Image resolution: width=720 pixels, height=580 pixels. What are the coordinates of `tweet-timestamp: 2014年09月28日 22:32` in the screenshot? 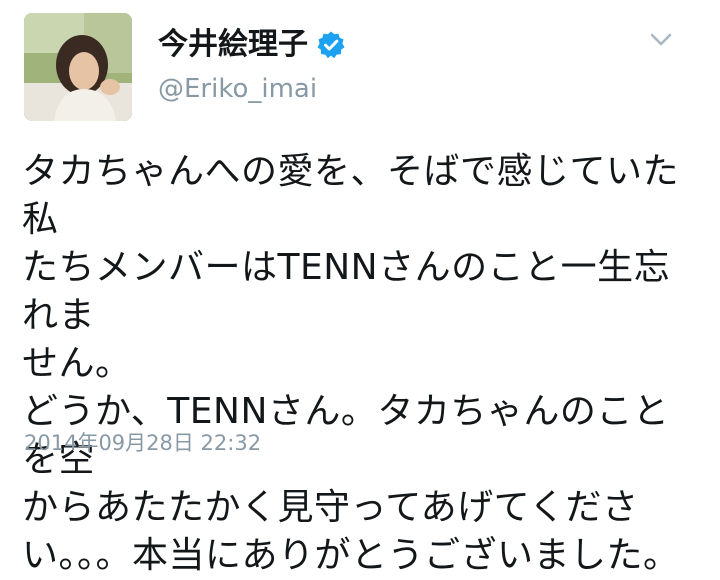 It's located at (142, 443).